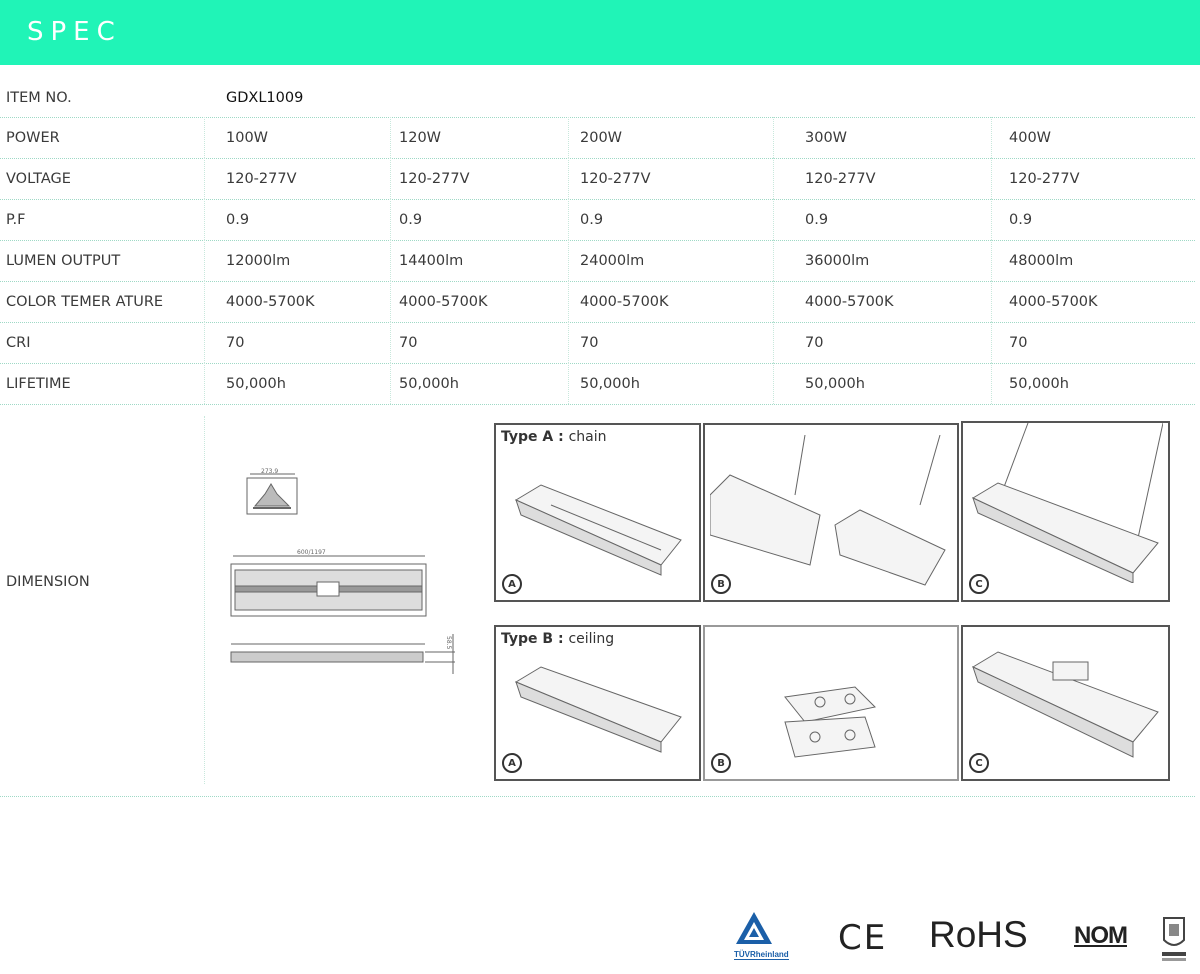  What do you see at coordinates (512, 763) in the screenshot?
I see `tag-a: A` at bounding box center [512, 763].